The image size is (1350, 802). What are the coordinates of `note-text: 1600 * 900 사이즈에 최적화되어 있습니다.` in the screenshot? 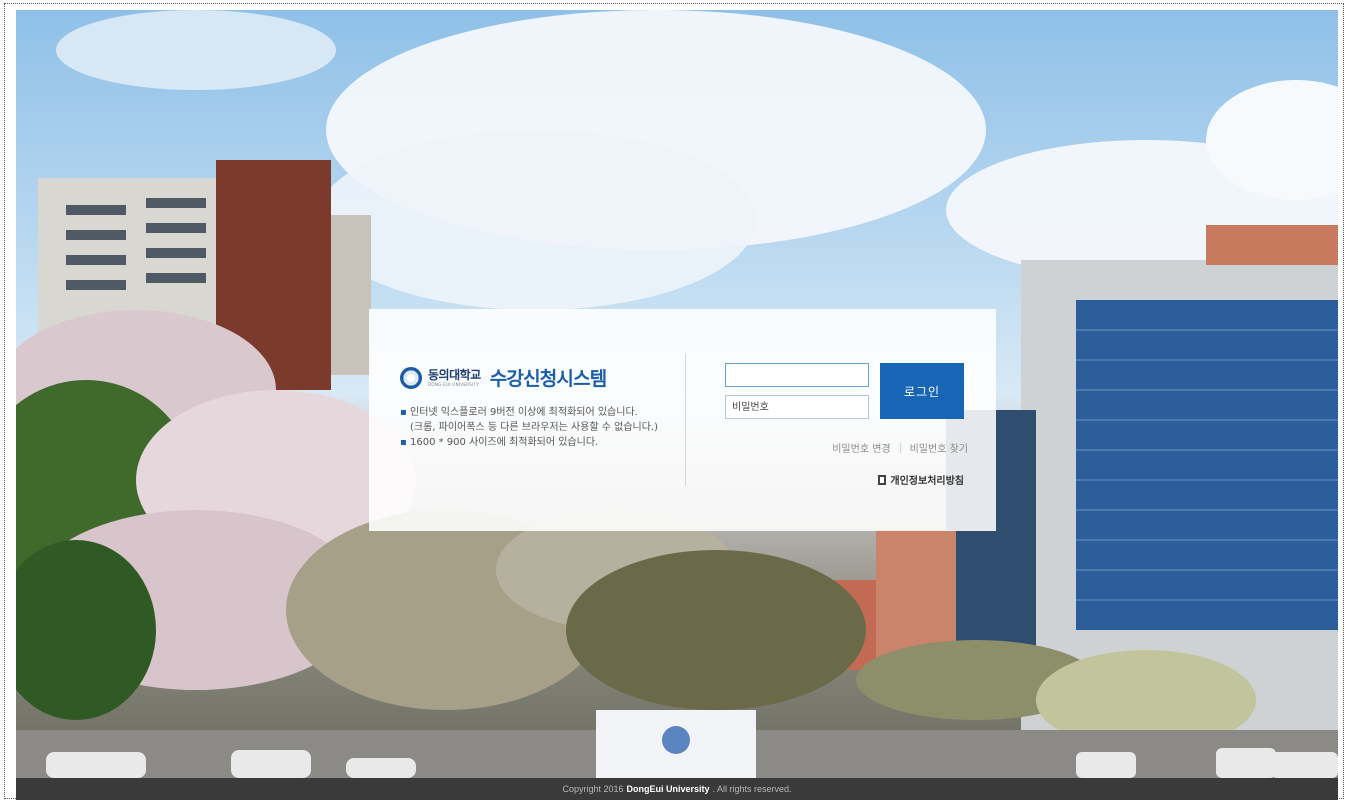 It's located at (504, 442).